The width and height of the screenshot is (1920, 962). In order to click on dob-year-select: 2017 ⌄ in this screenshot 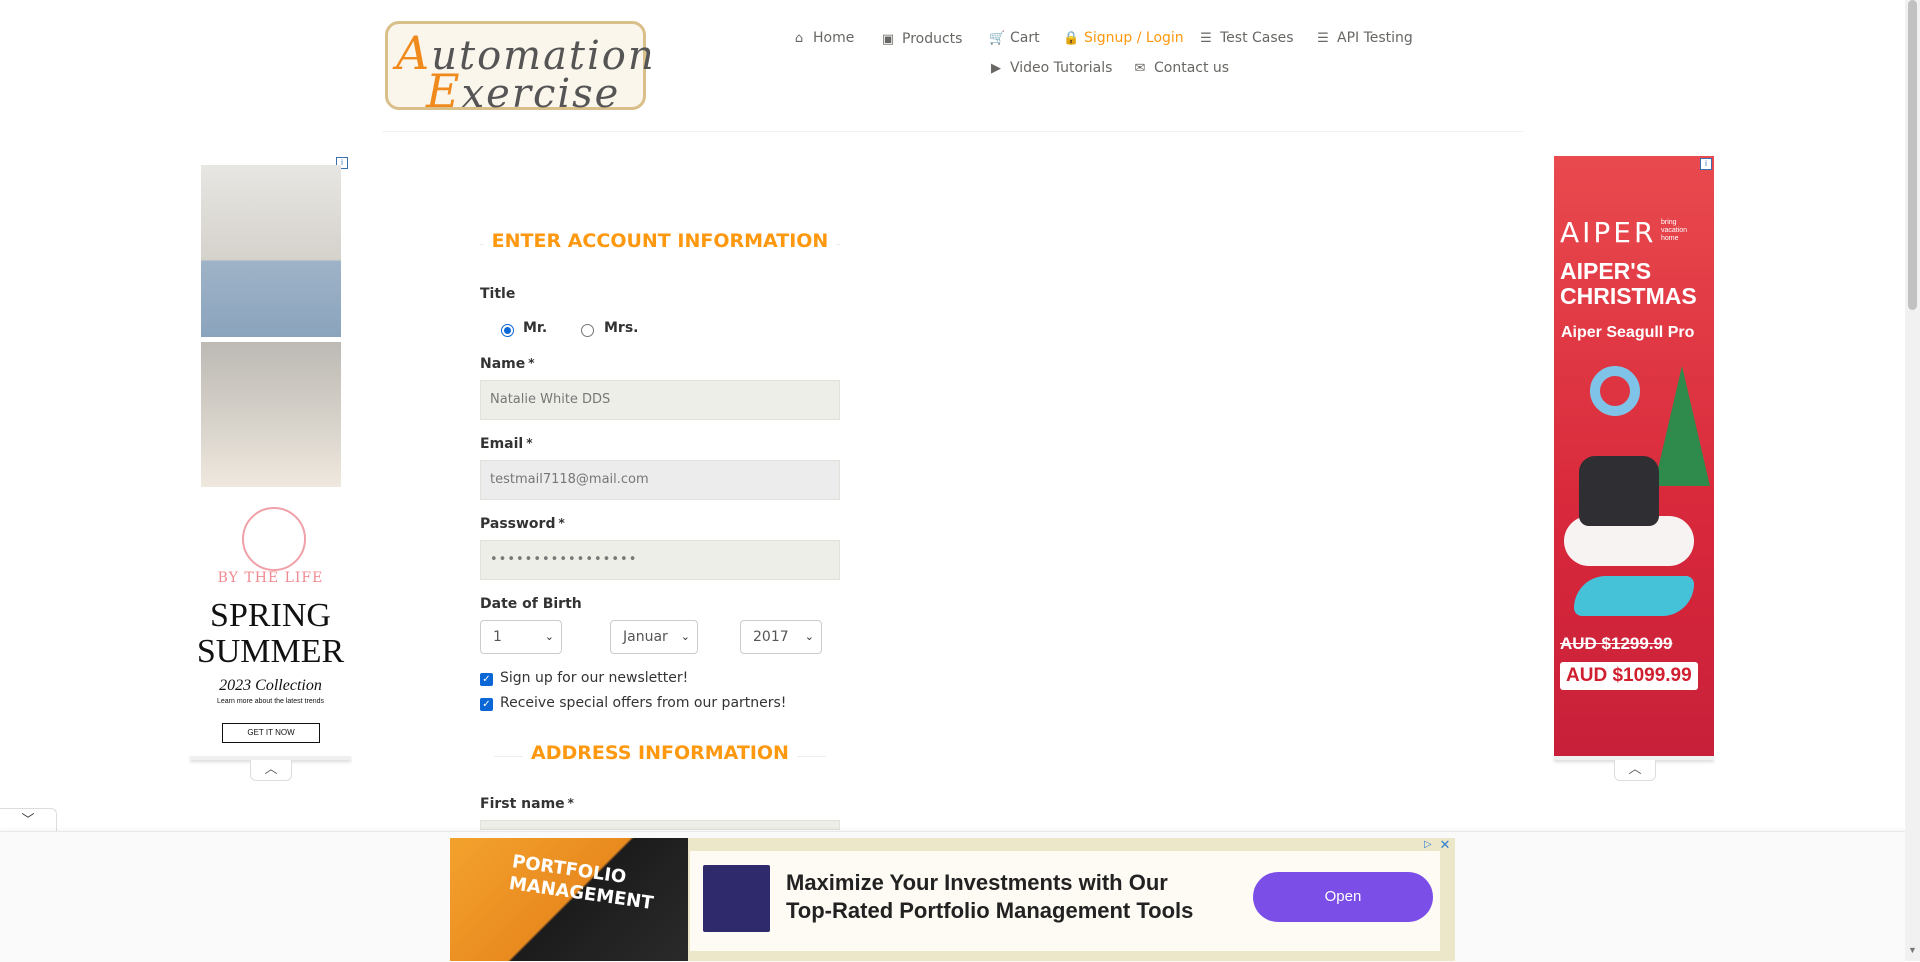, I will do `click(781, 637)`.